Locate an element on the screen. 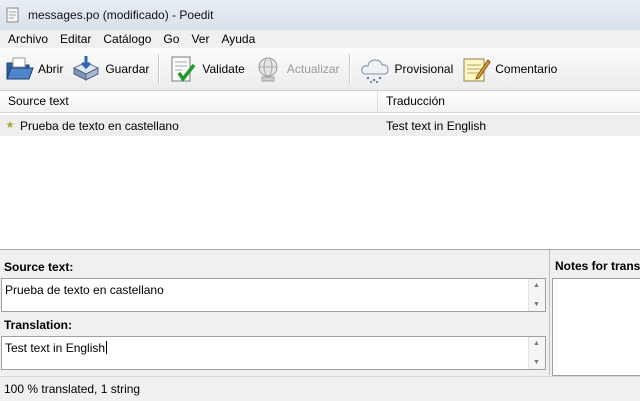  validate-checkmark-icon is located at coordinates (183, 69).